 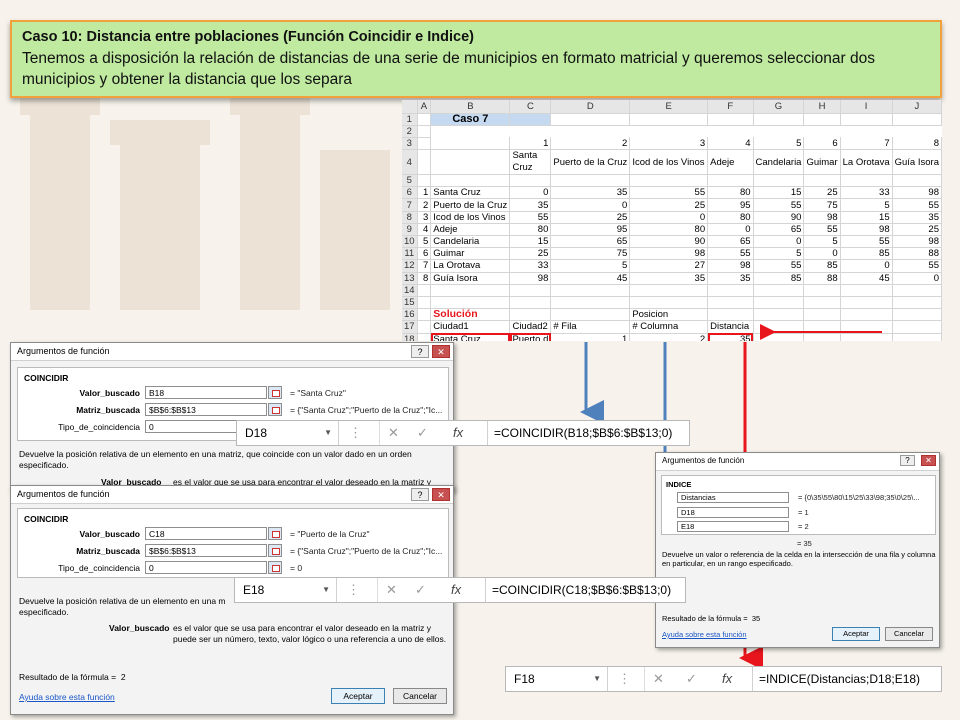 I want to click on res-valor: = "Santa Cruz", so click(x=318, y=393).